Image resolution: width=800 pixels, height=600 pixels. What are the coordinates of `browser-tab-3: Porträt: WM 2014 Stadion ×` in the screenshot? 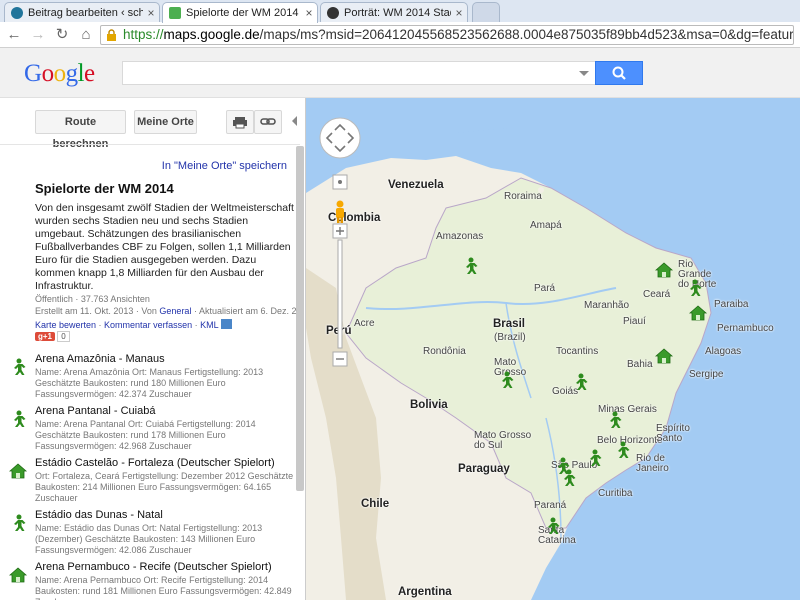 It's located at (394, 12).